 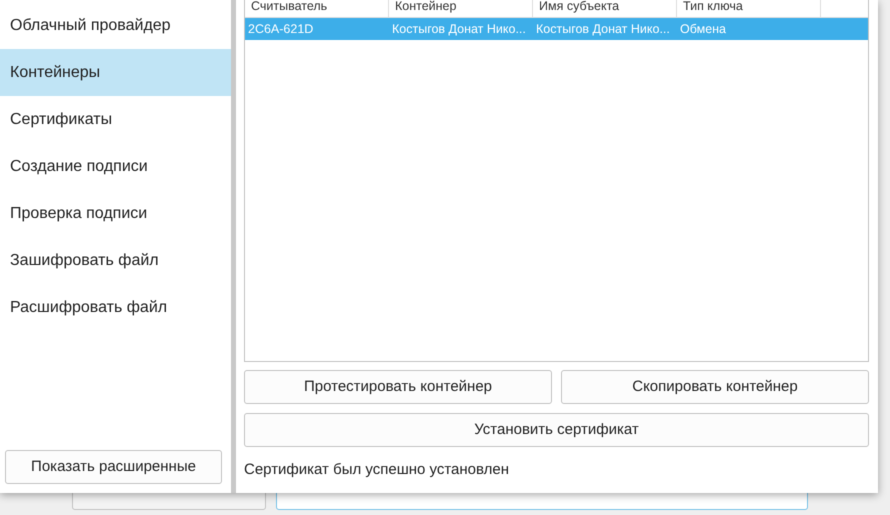 I want to click on sidebar-item: Создание подписи, so click(x=115, y=166).